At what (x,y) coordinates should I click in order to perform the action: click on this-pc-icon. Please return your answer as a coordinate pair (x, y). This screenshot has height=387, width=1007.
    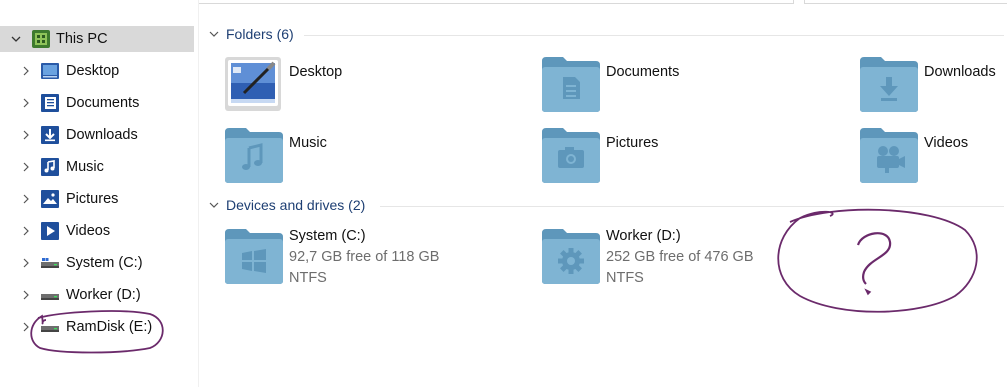
    Looking at the image, I should click on (41, 39).